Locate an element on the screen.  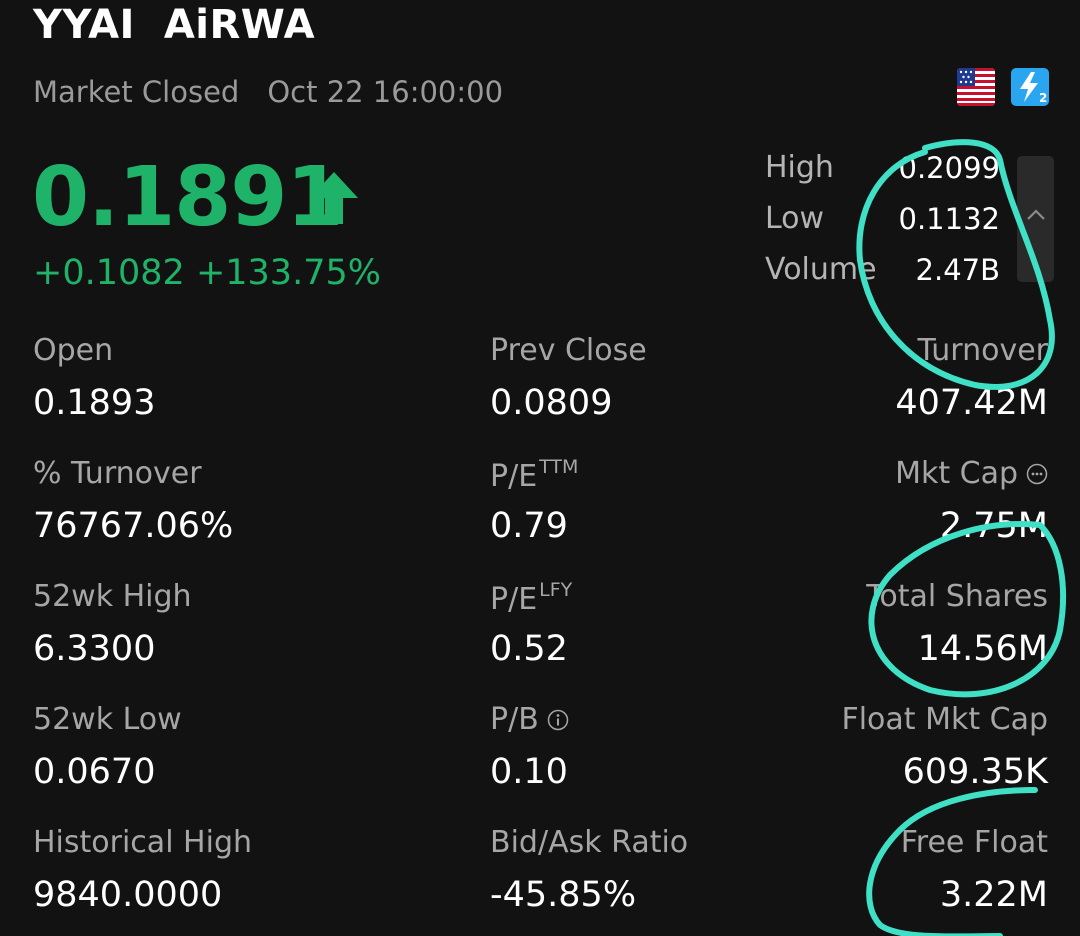
mkt-cap-value: 2.75M is located at coordinates (993, 526).